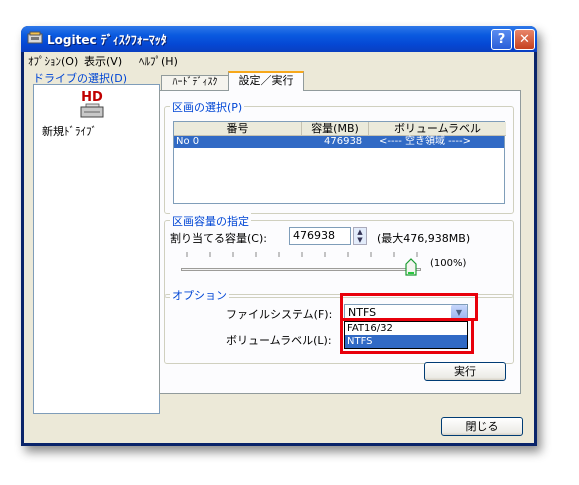  Describe the element at coordinates (482, 426) in the screenshot. I see `close-dialog-button: 閉じる` at that location.